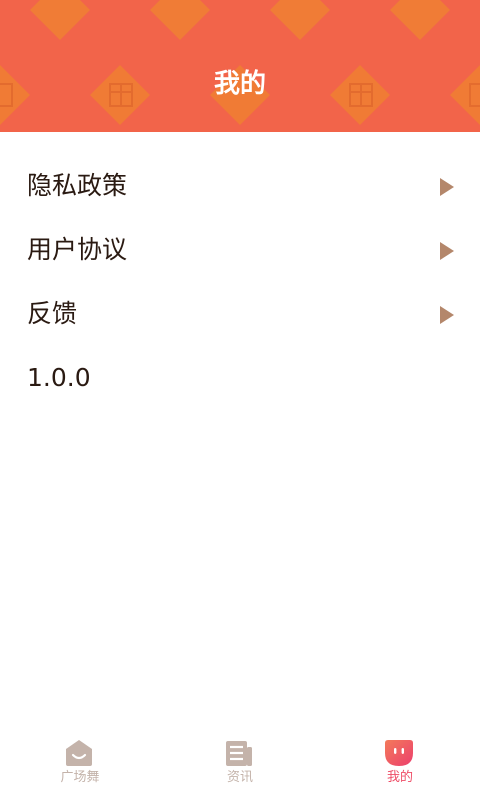 The width and height of the screenshot is (480, 800). Describe the element at coordinates (239, 84) in the screenshot. I see `page-title: 我的` at that location.